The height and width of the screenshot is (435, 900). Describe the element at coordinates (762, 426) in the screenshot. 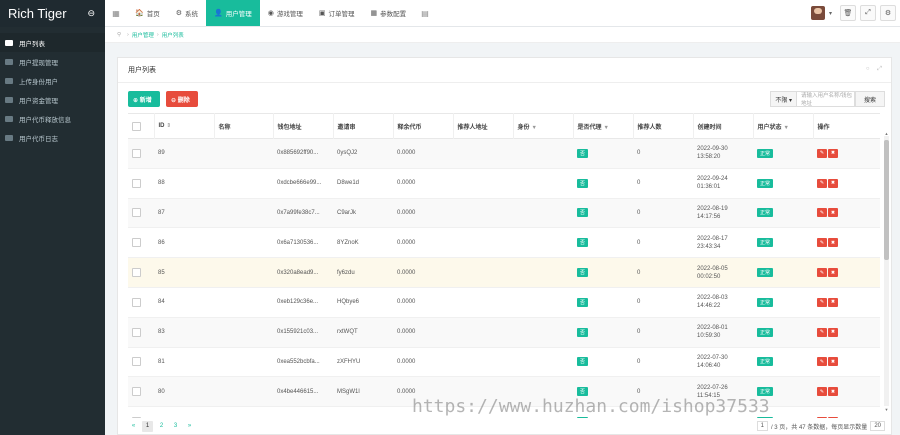

I see `page-number-input: 1` at that location.